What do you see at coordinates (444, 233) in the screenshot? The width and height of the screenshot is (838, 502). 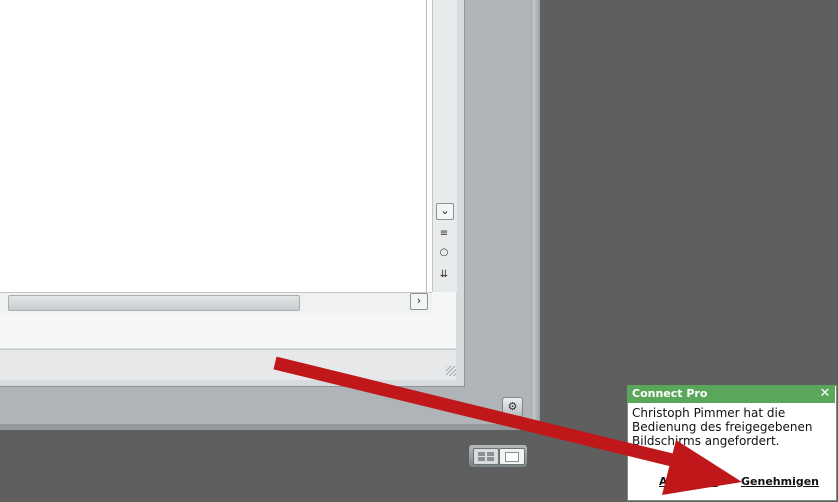 I see `menu-lines-icon: ≡` at bounding box center [444, 233].